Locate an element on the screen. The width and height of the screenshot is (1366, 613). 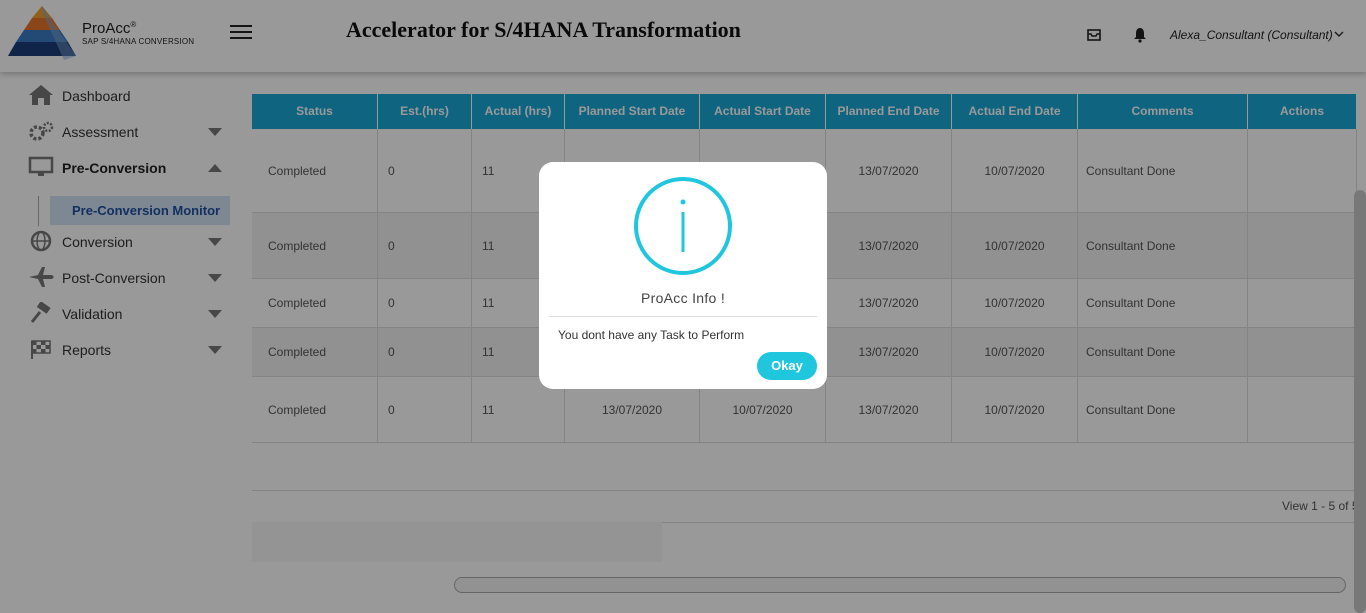
okay-button: Okay is located at coordinates (787, 366).